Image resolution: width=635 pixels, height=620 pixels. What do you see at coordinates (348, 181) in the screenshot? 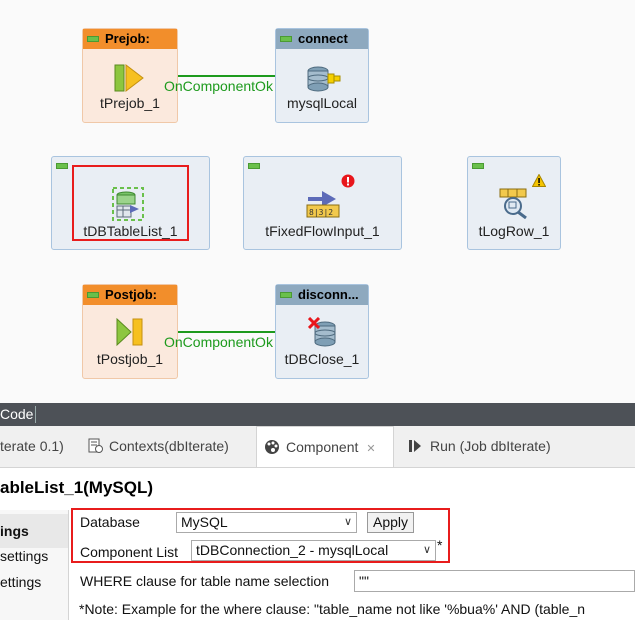
I see `error-icon` at bounding box center [348, 181].